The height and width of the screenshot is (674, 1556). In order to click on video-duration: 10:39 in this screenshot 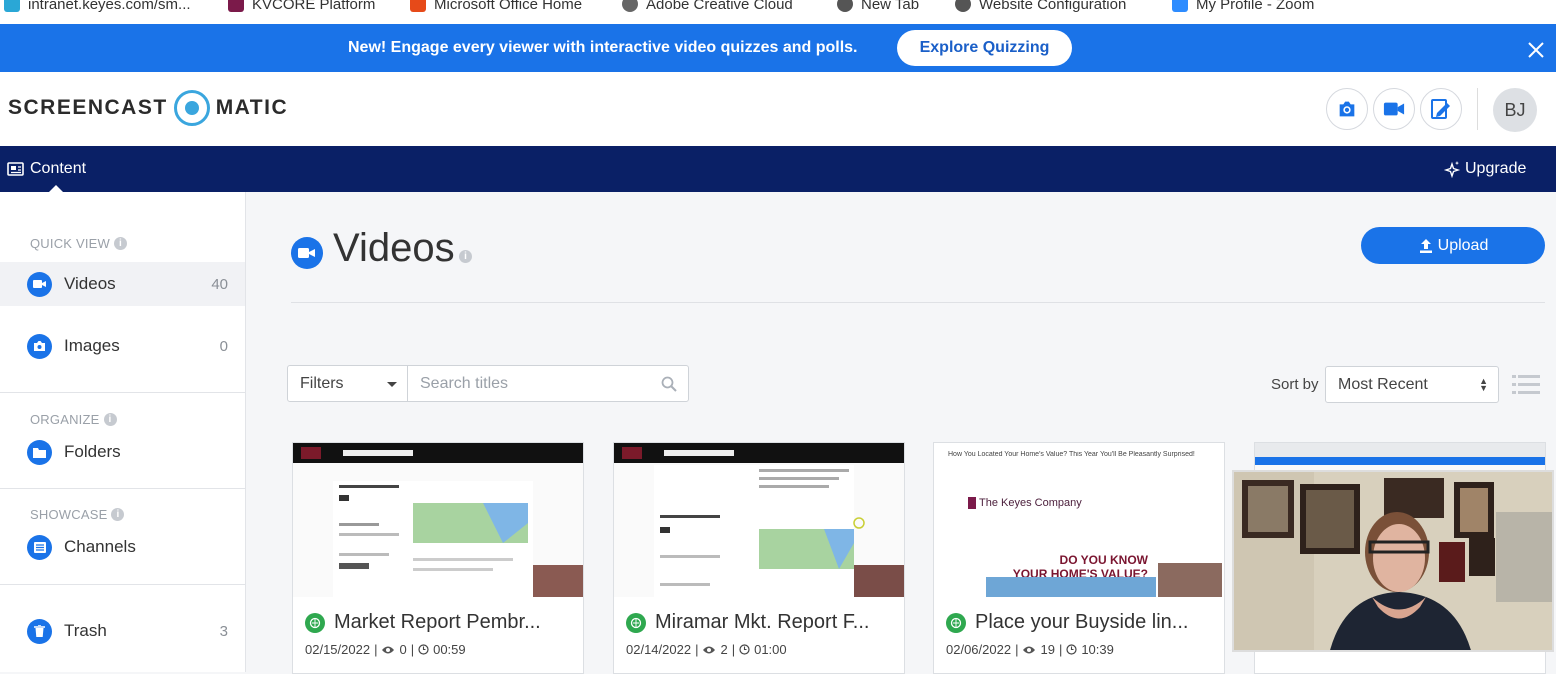, I will do `click(1097, 649)`.